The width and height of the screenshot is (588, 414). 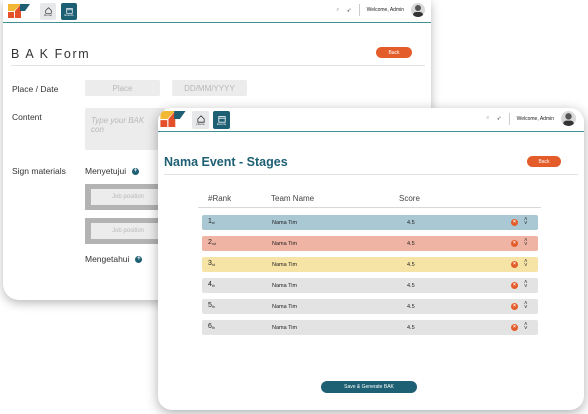 What do you see at coordinates (293, 198) in the screenshot?
I see `column-header-team: Team Name` at bounding box center [293, 198].